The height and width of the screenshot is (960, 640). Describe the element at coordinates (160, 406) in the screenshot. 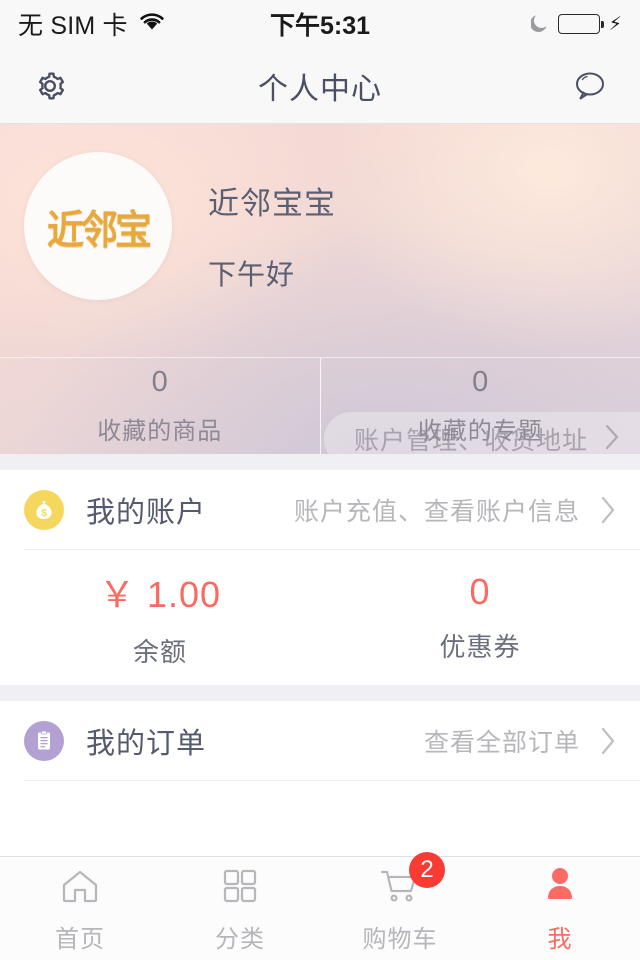

I see `stat-favorite-products: 0 收藏的商品` at that location.